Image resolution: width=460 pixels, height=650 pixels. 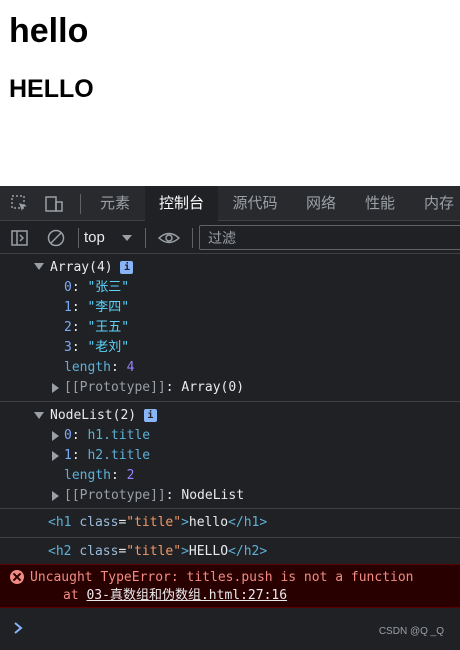 I want to click on array-length: length: 4, so click(x=99, y=367).